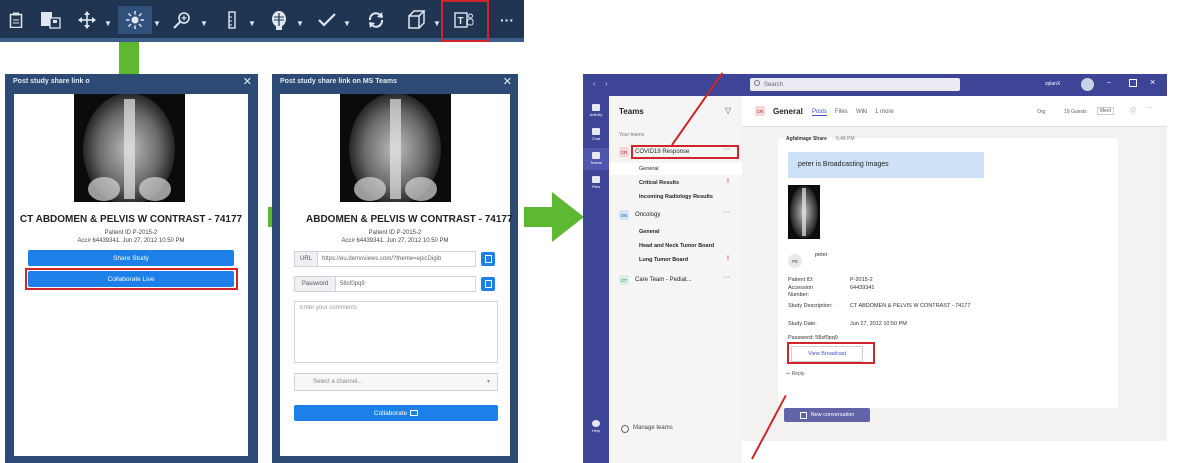 This screenshot has height=463, width=1200. I want to click on info-icon: ⓘ, so click(1133, 110).